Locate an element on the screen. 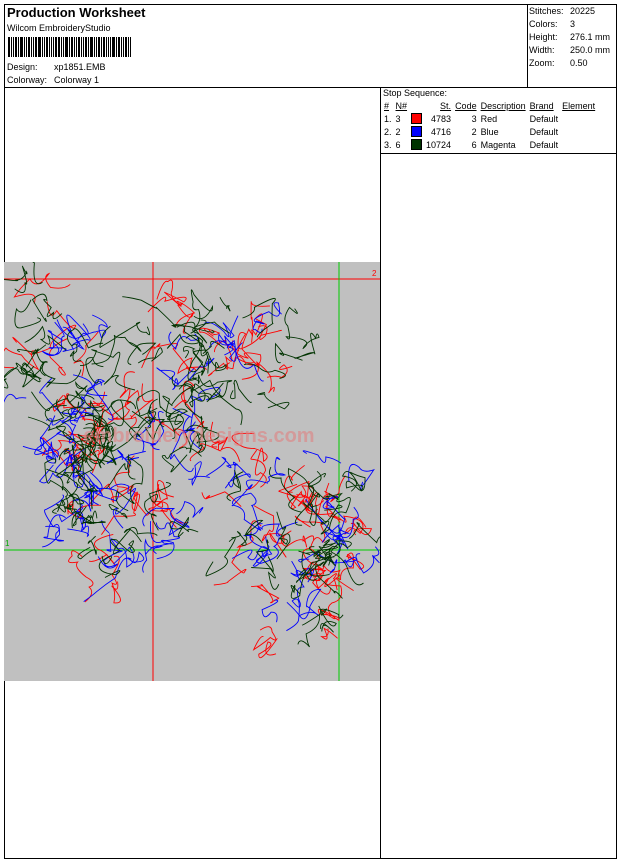 Image resolution: width=620 pixels, height=861 pixels. cell-needle: 3 is located at coordinates (398, 118).